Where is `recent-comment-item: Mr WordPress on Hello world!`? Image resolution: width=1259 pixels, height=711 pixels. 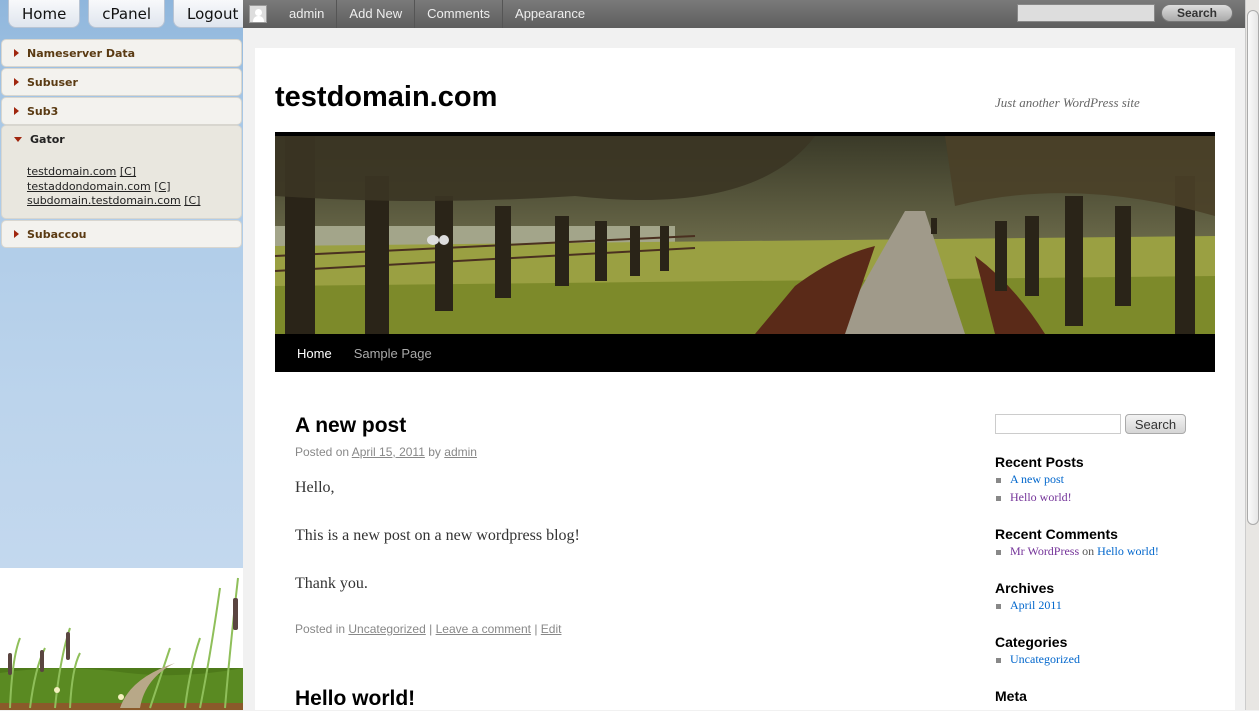 recent-comment-item: Mr WordPress on Hello world! is located at coordinates (1077, 551).